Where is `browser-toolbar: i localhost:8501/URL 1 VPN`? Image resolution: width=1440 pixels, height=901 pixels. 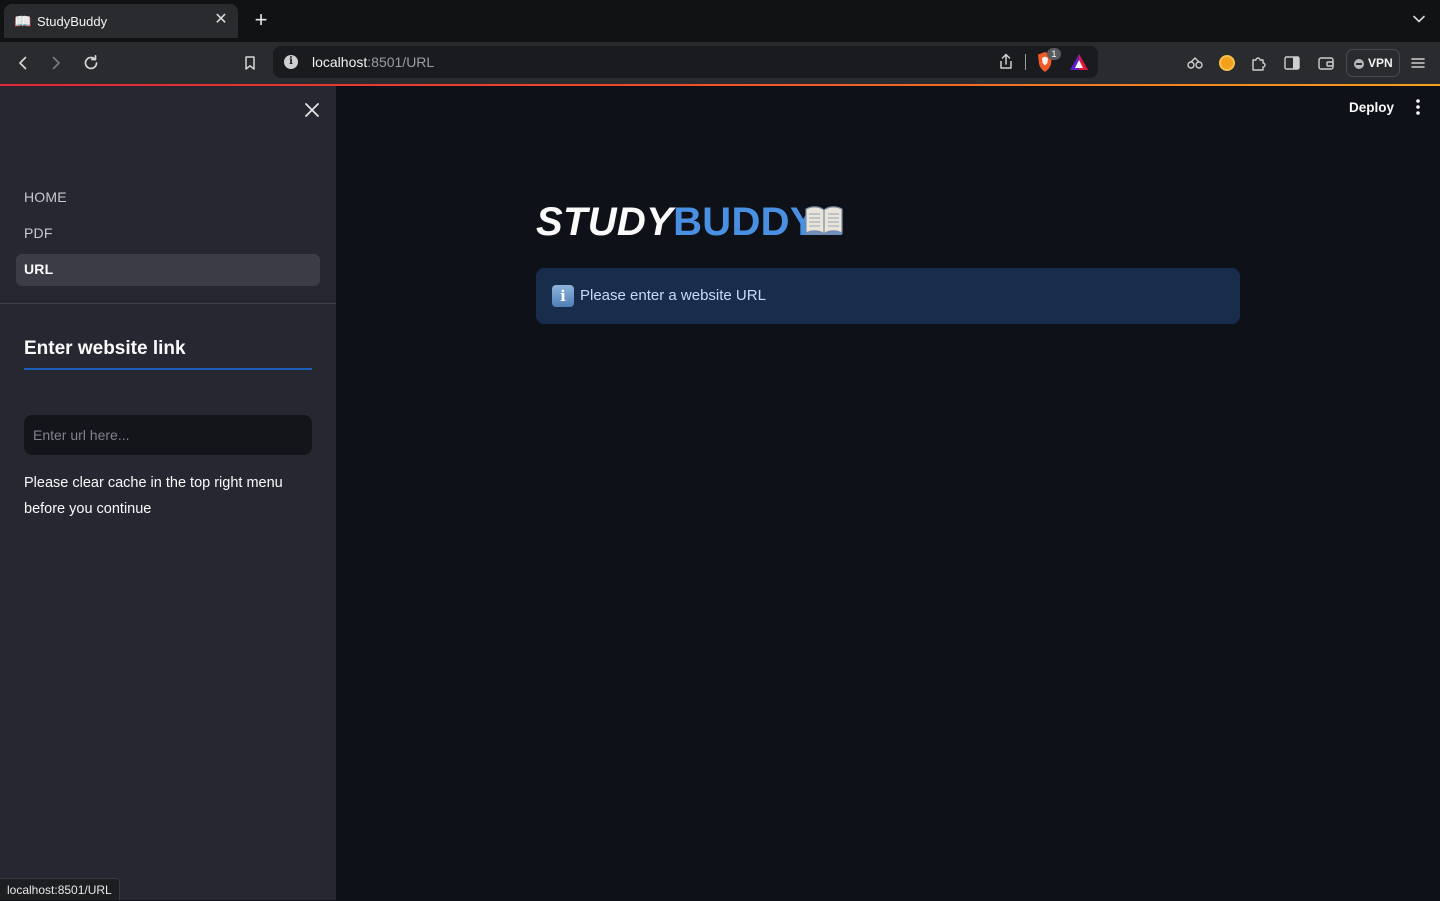 browser-toolbar: i localhost:8501/URL 1 VPN is located at coordinates (720, 63).